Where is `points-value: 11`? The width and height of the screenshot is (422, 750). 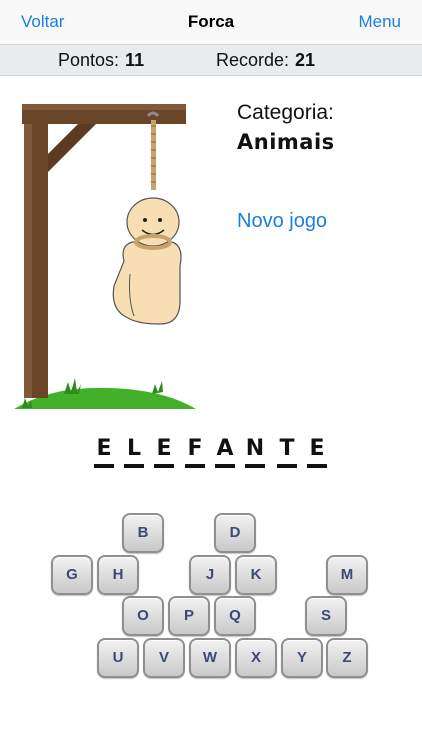
points-value: 11 is located at coordinates (135, 60).